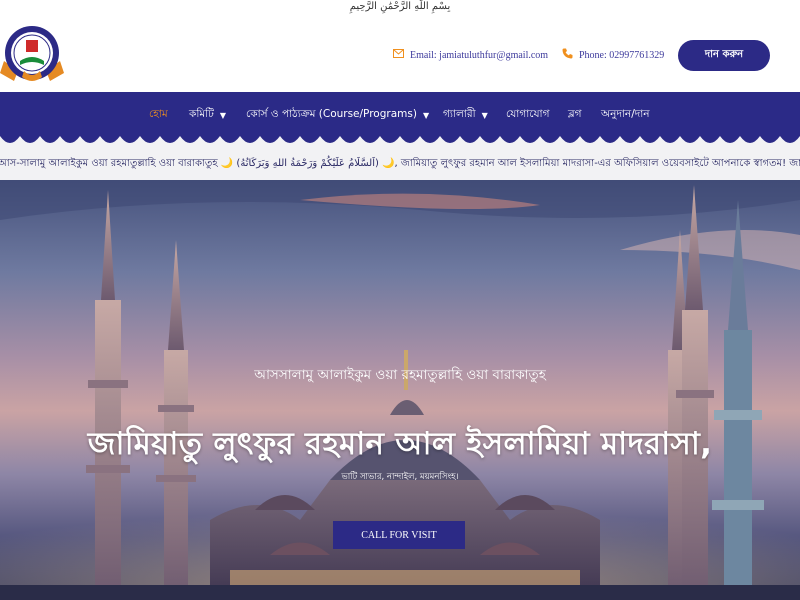 The image size is (800, 600). I want to click on madrasa-logo, so click(32, 55).